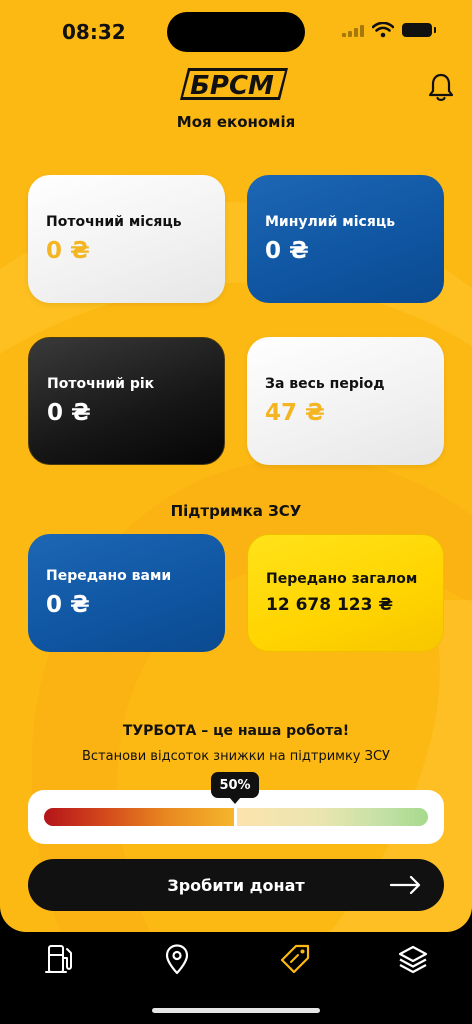 Image resolution: width=472 pixels, height=1024 pixels. What do you see at coordinates (441, 87) in the screenshot?
I see `notification-bell-icon` at bounding box center [441, 87].